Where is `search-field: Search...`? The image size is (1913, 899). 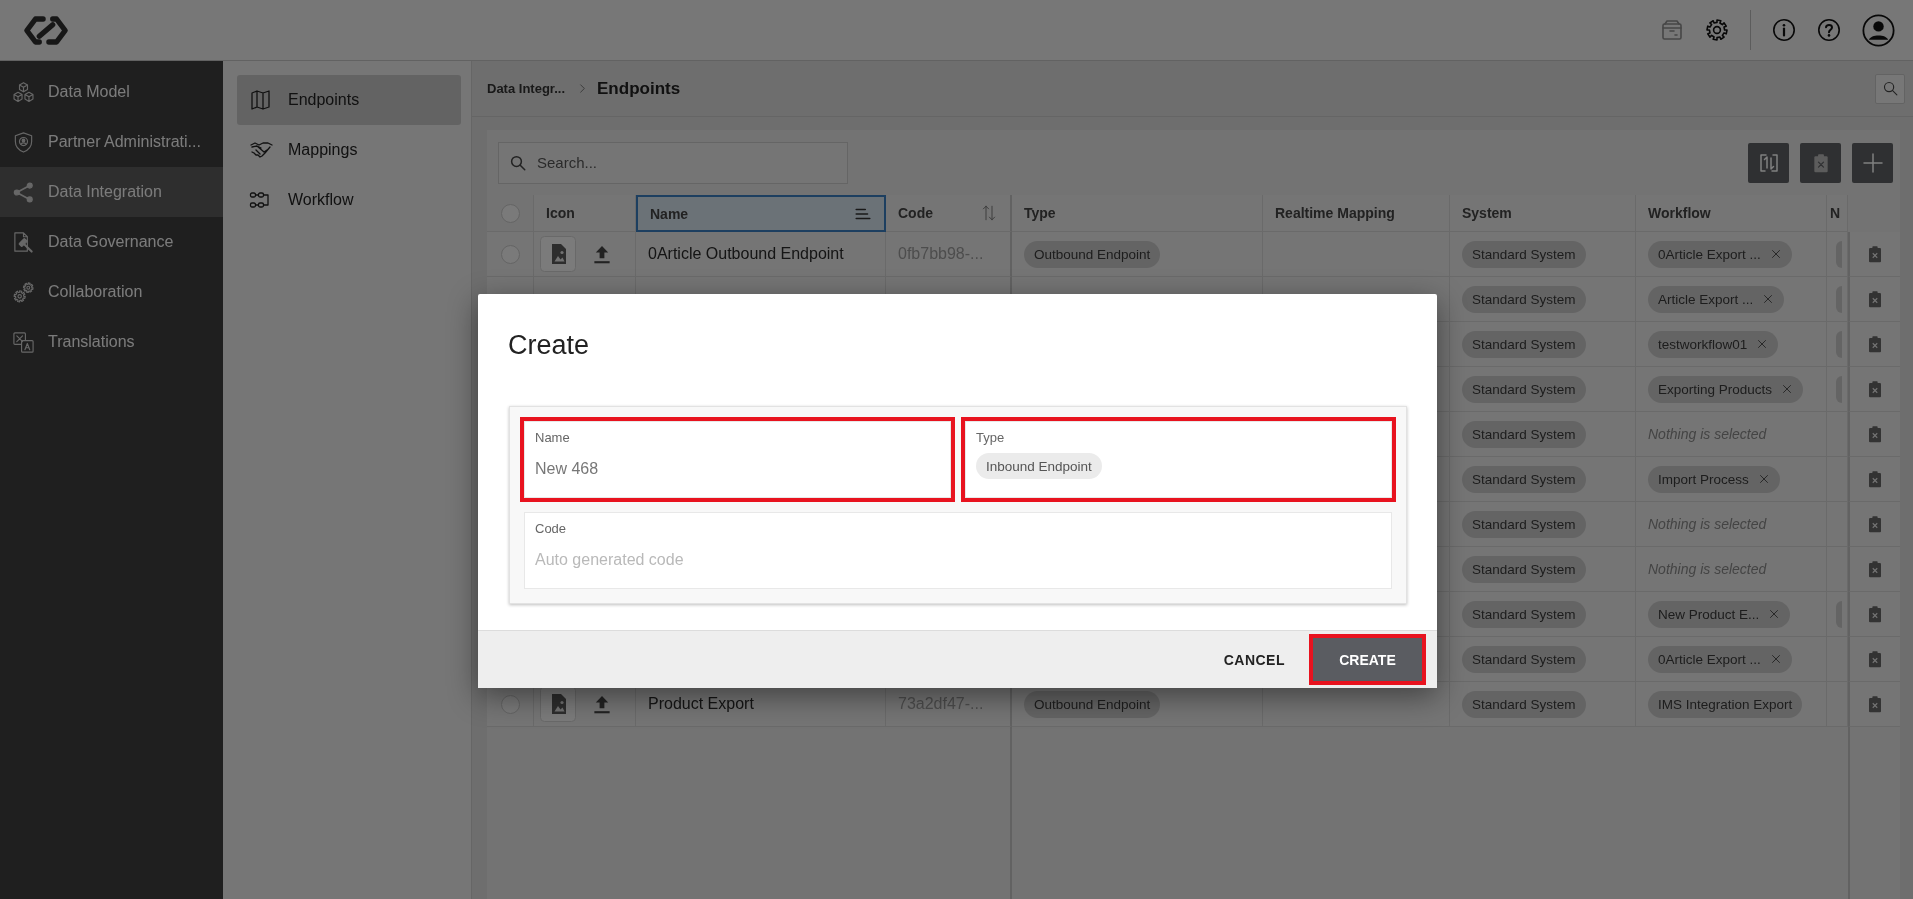 search-field: Search... is located at coordinates (673, 162).